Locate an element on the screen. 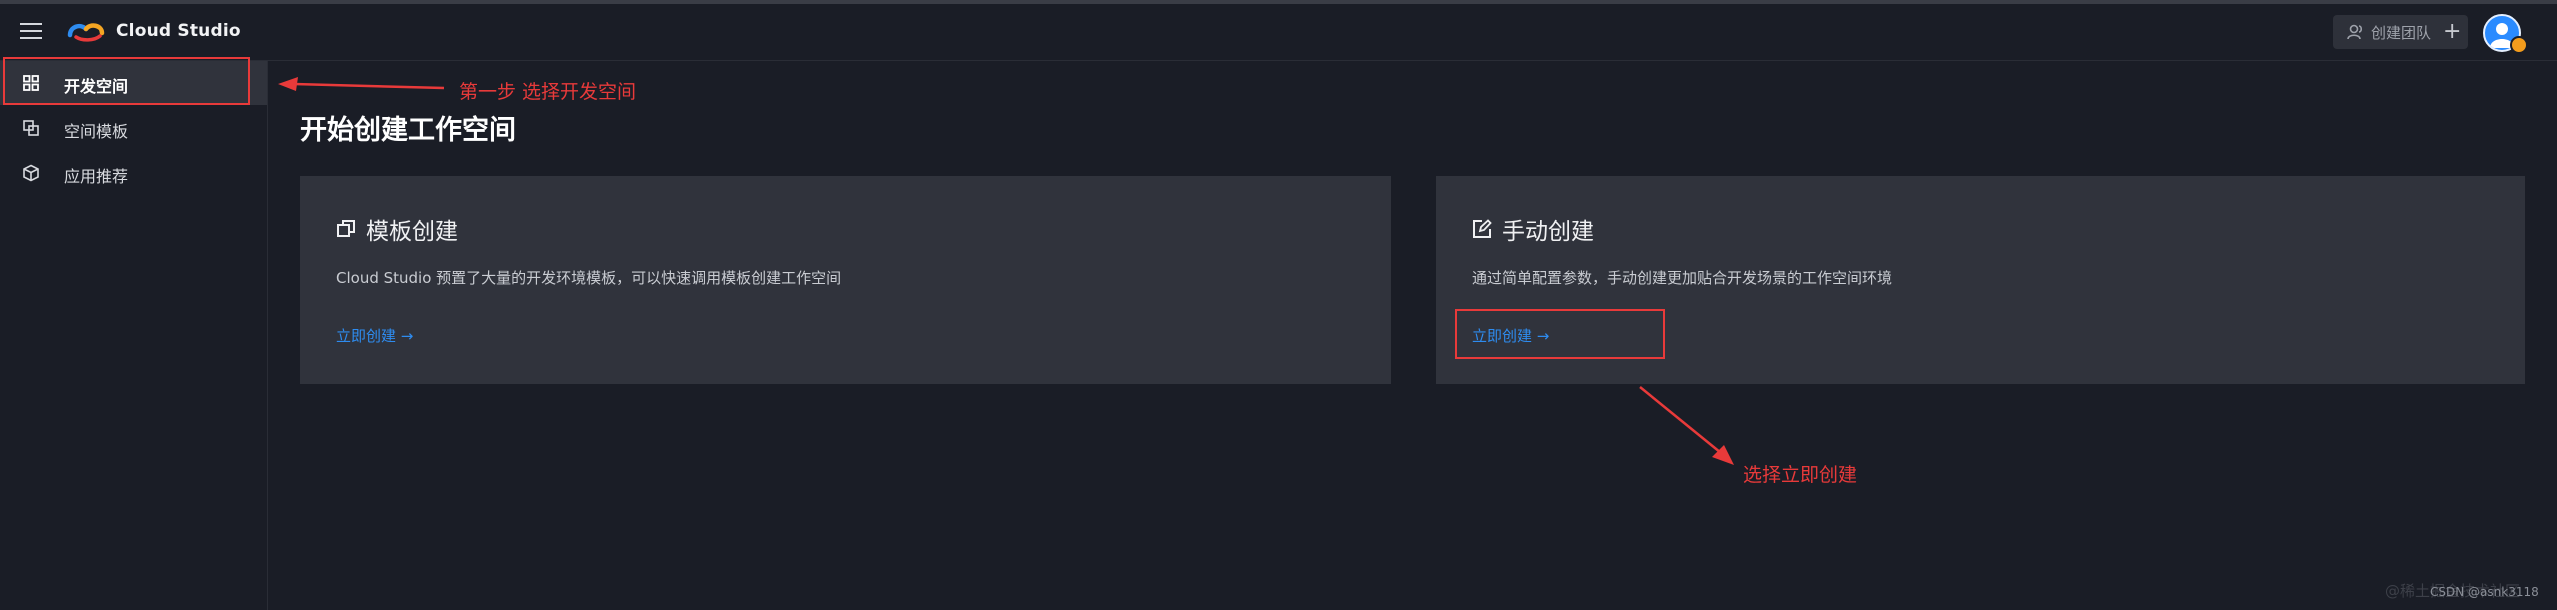  watermark-credit: CSDN @asnk3118 is located at coordinates (2484, 592).